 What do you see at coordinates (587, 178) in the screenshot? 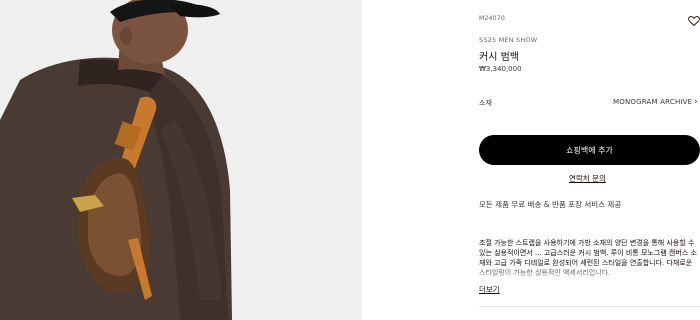
I see `contact-link: 연락처 문의` at bounding box center [587, 178].